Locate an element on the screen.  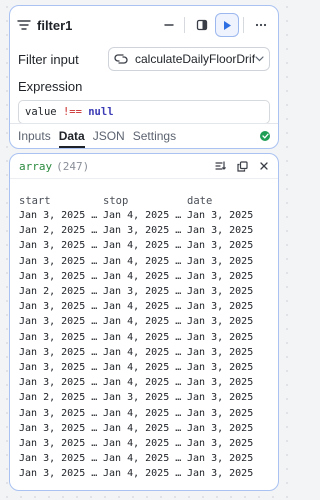
expression-label: Expression is located at coordinates (50, 86).